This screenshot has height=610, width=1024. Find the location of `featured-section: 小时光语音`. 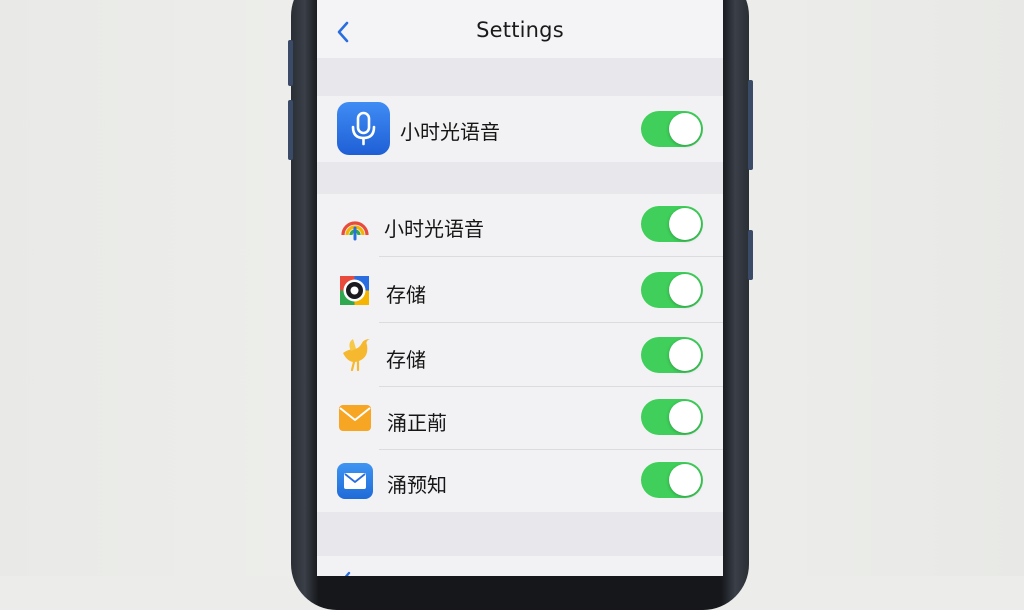

featured-section: 小时光语音 is located at coordinates (520, 129).